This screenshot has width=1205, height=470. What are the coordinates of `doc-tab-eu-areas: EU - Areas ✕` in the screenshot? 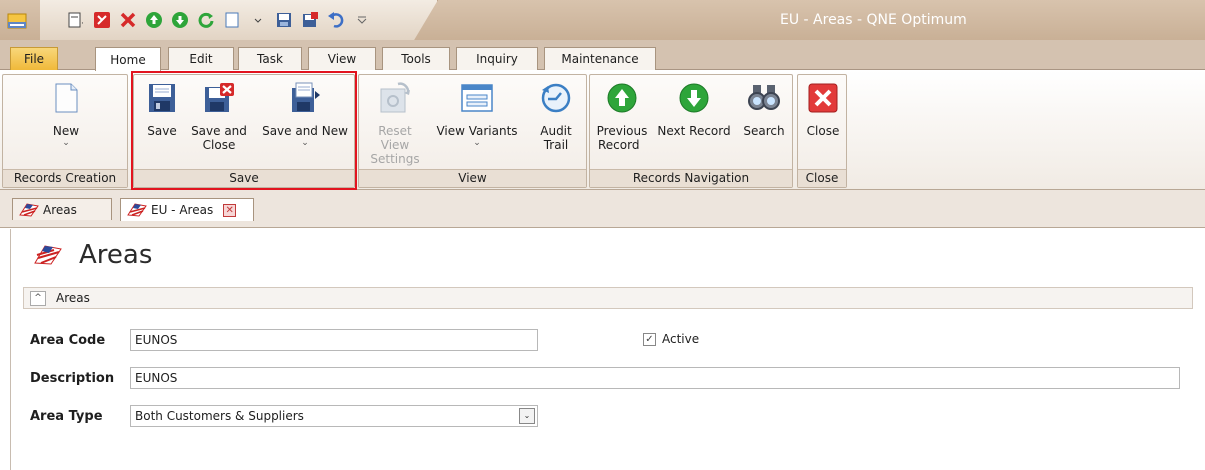 It's located at (187, 209).